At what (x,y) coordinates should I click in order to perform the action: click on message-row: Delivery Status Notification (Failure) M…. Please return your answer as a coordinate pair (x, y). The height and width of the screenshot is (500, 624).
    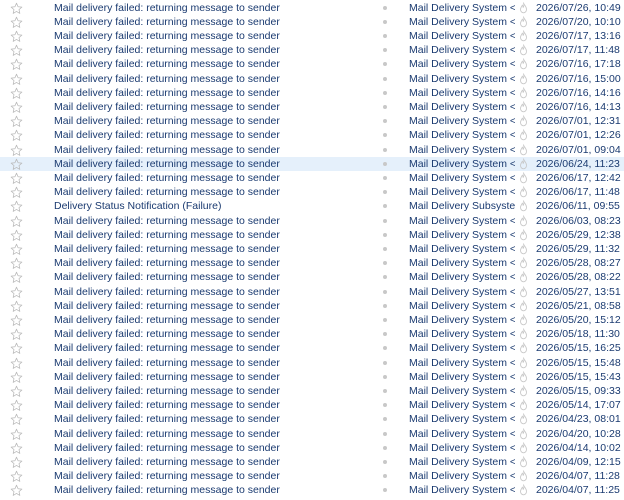
    Looking at the image, I should click on (312, 206).